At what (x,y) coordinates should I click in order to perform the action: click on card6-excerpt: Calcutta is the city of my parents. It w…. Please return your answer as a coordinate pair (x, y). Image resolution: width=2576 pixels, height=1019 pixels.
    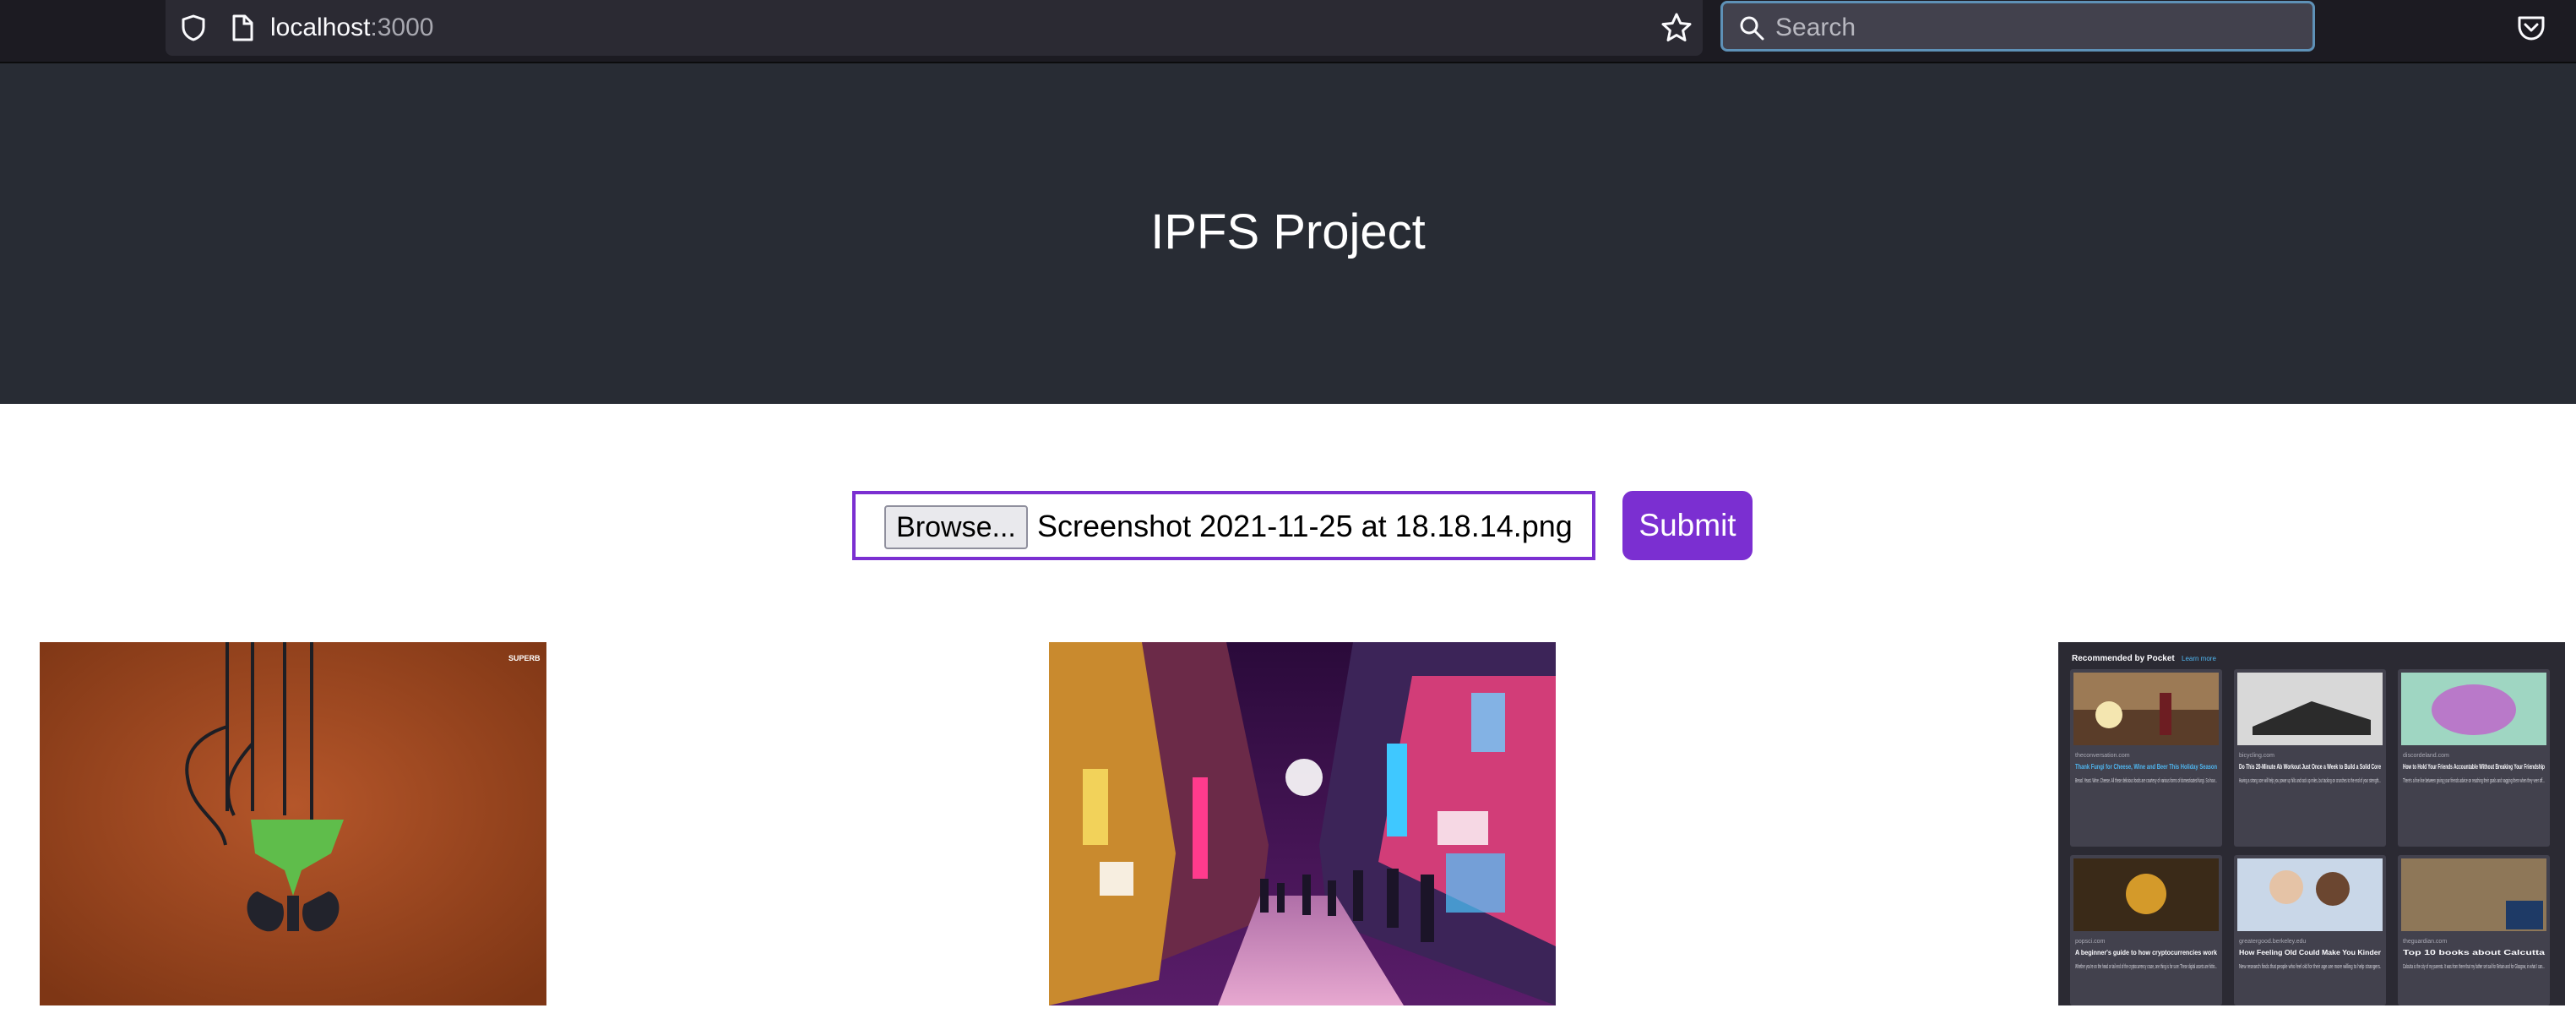
    Looking at the image, I should click on (2474, 967).